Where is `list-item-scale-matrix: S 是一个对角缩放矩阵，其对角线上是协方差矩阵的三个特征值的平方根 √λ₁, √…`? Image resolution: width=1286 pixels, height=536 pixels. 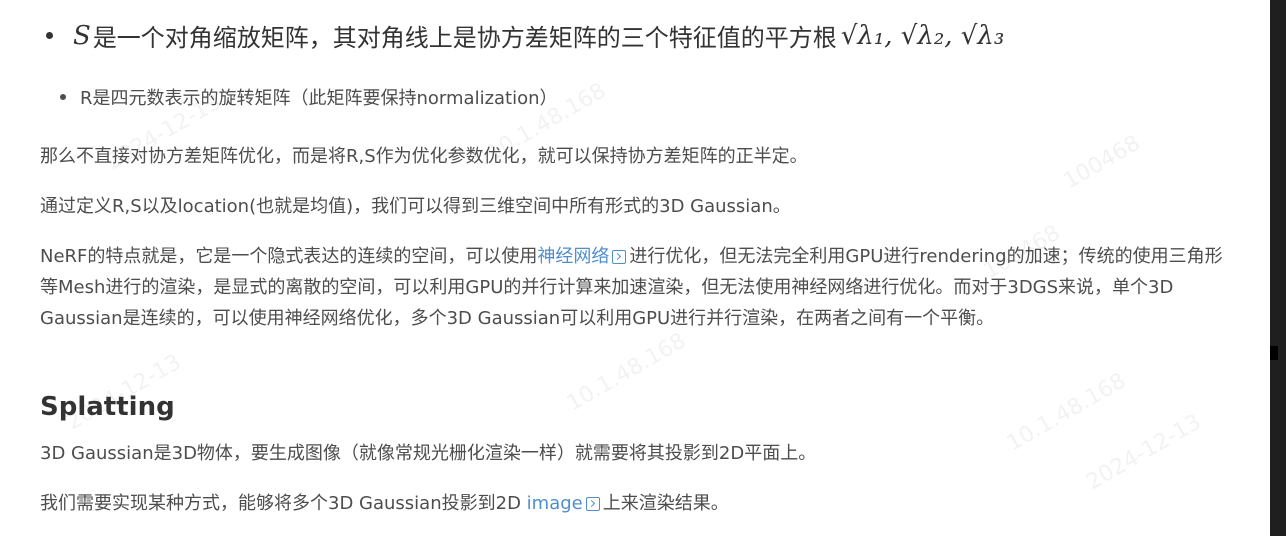
list-item-scale-matrix: S 是一个对角缩放矩阵，其对角线上是协方差矩阵的三个特征值的平方根 √λ₁, √… is located at coordinates (525, 35).